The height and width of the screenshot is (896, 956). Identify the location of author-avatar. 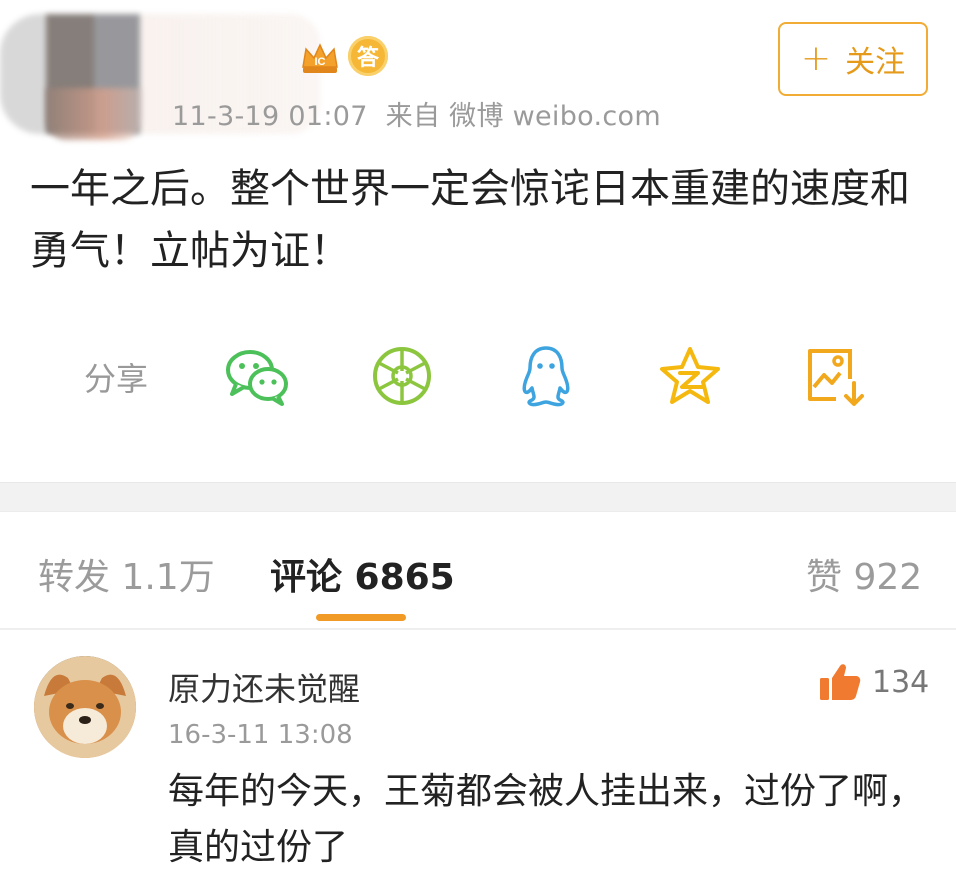
(94, 114).